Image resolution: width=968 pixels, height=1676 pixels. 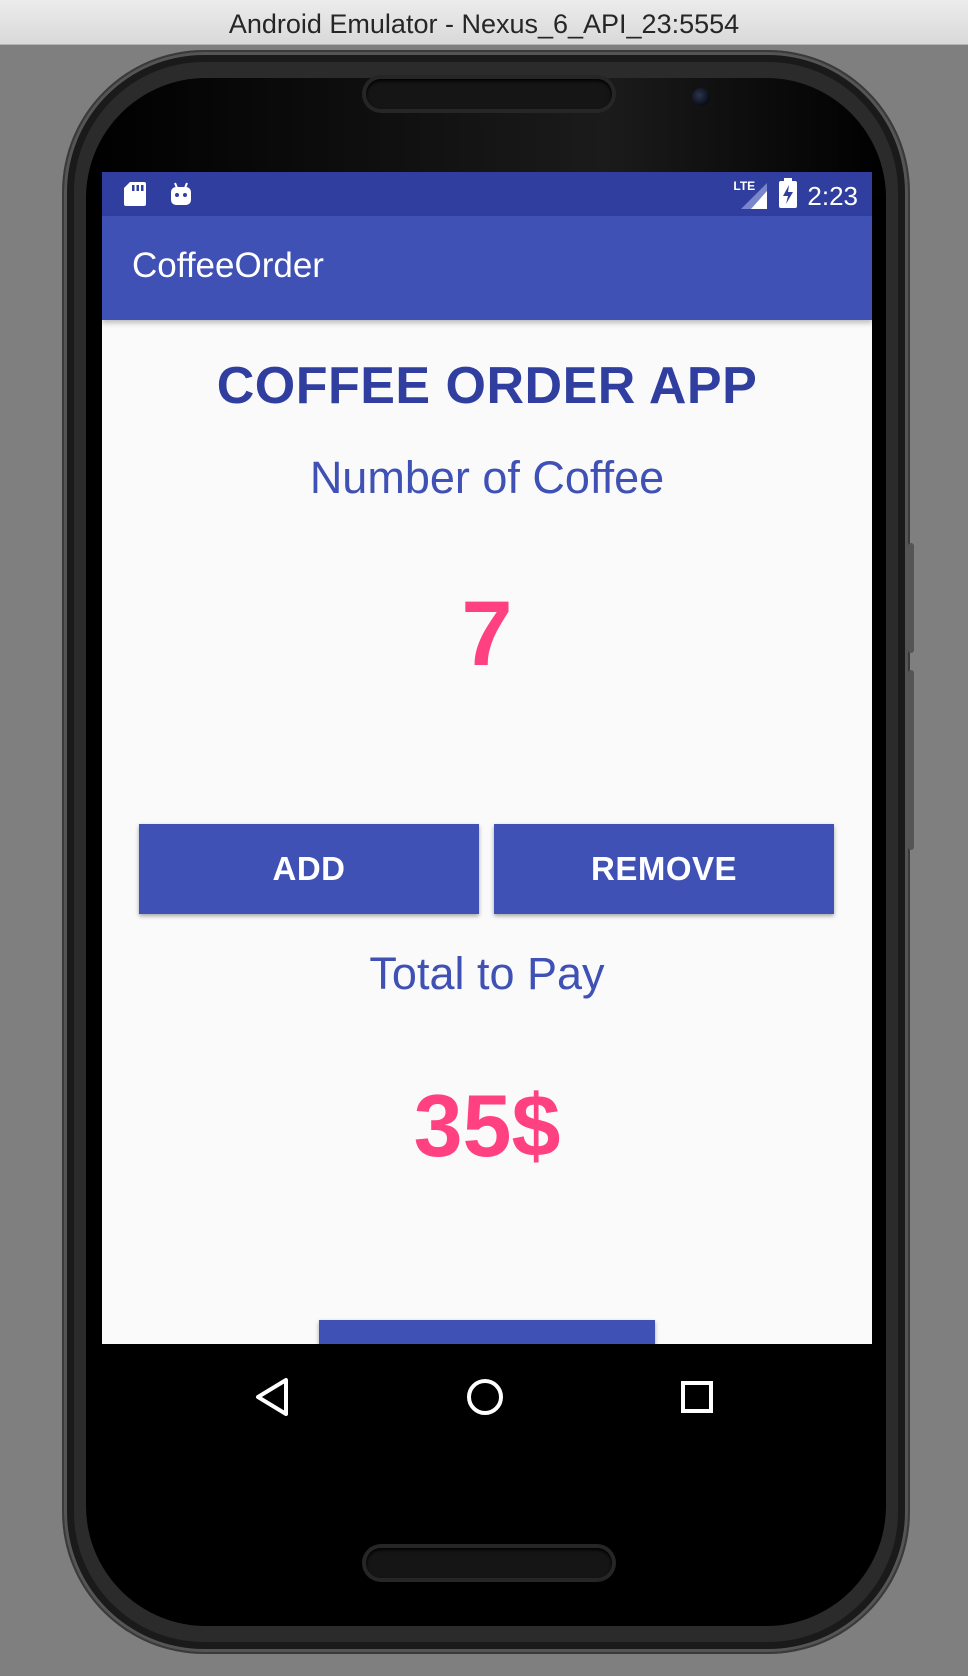 What do you see at coordinates (487, 386) in the screenshot?
I see `page-title: COFFEE ORDER APP` at bounding box center [487, 386].